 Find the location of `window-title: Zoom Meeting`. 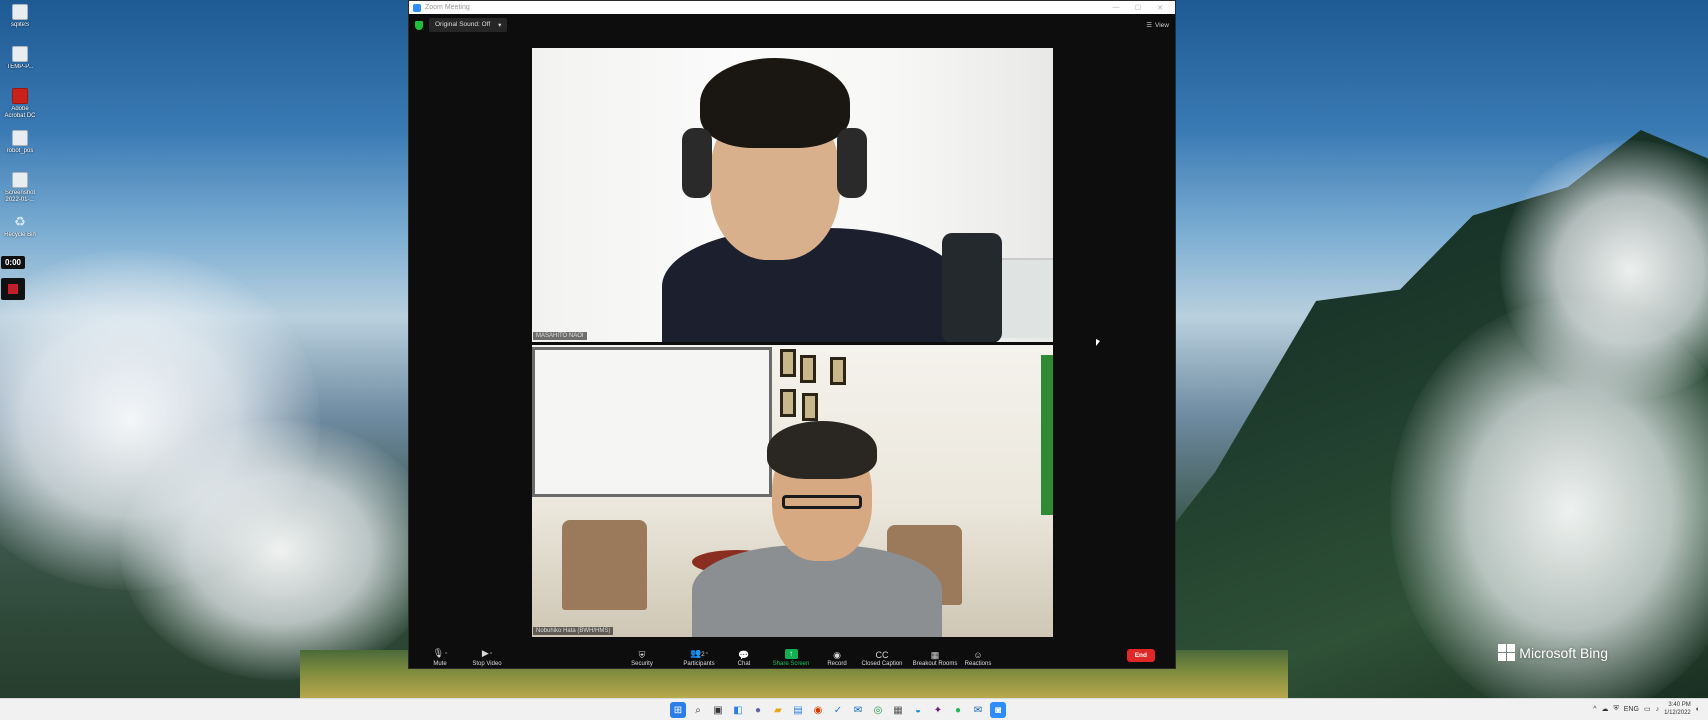

window-title: Zoom Meeting is located at coordinates (447, 7).